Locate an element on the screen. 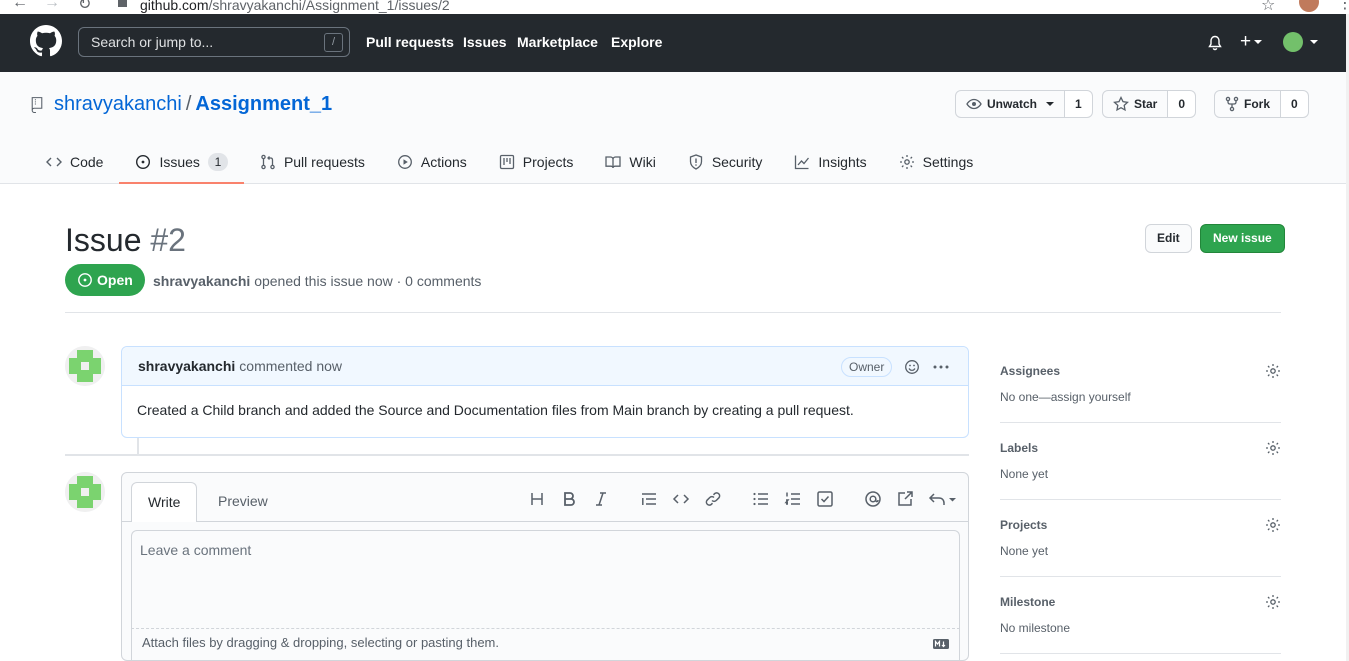  issue-title: Issue #2 is located at coordinates (125, 240).